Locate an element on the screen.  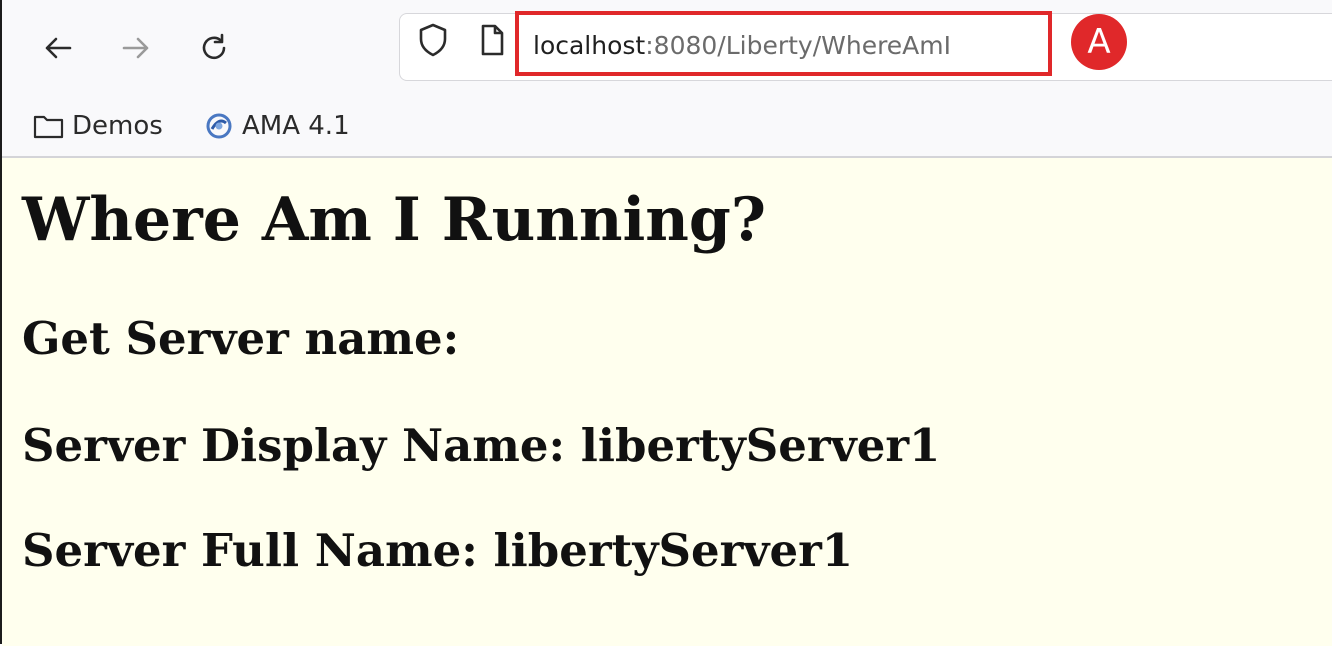
page-icon is located at coordinates (492, 40).